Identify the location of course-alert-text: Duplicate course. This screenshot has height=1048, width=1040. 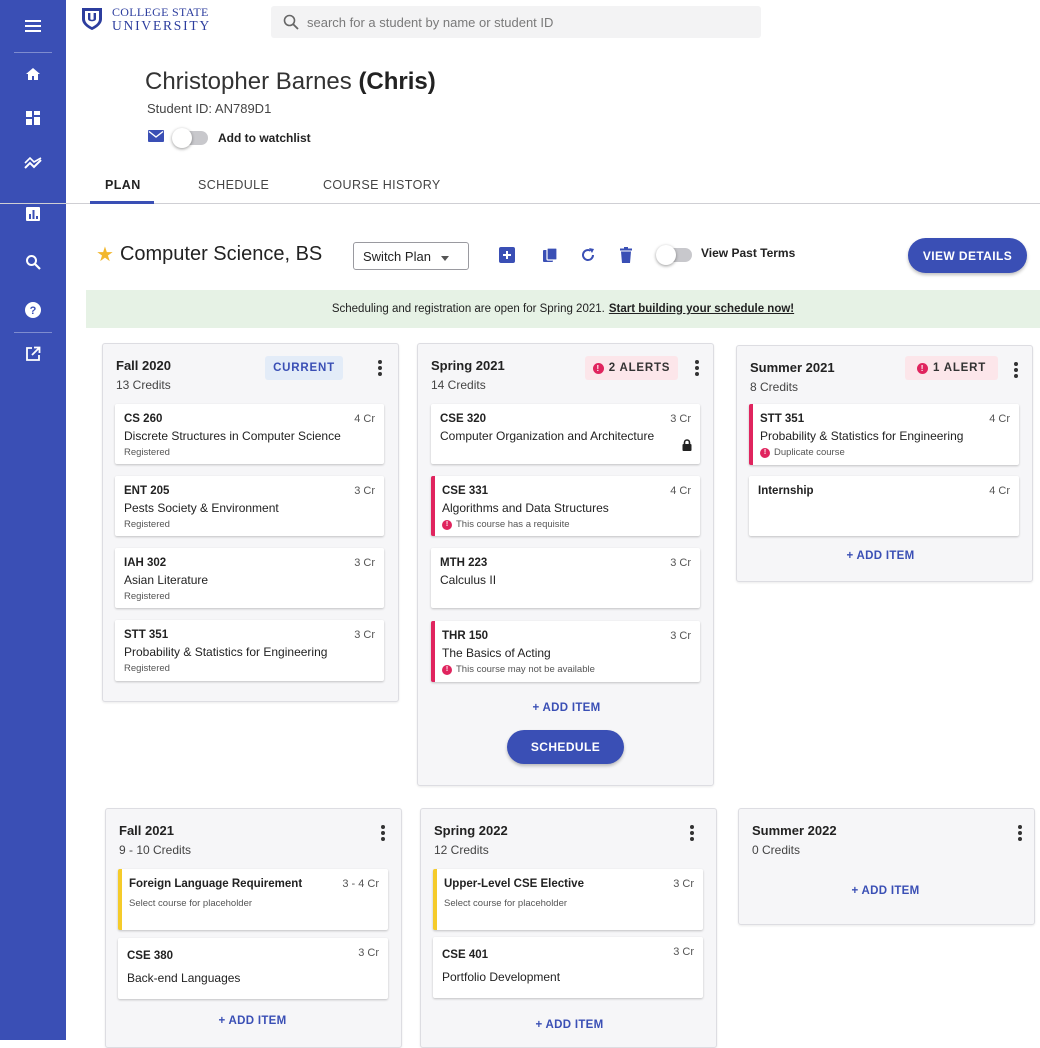
(809, 452).